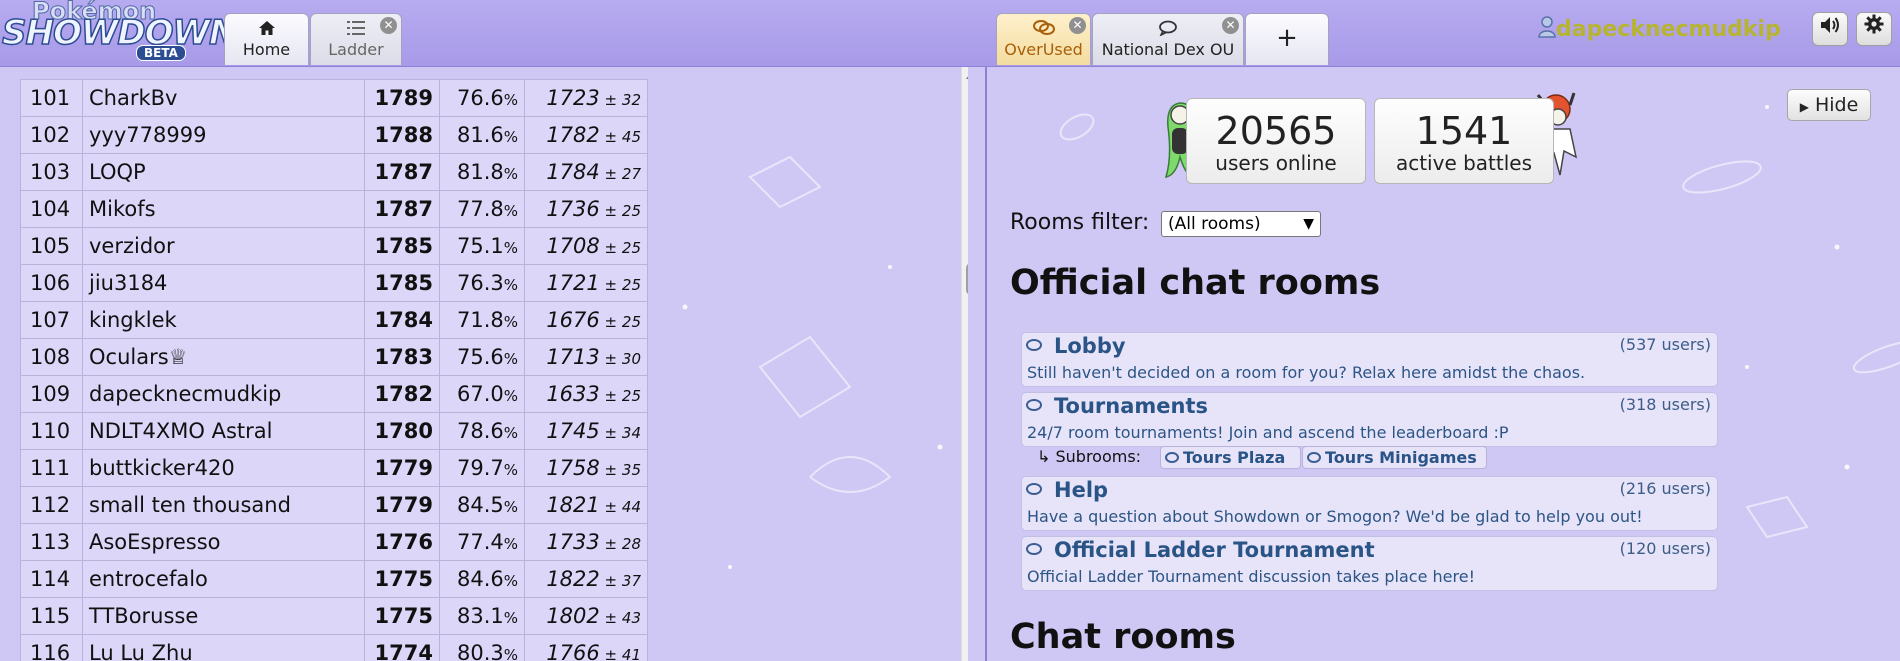 This screenshot has width=1900, height=661. I want to click on home-icon, so click(266, 29).